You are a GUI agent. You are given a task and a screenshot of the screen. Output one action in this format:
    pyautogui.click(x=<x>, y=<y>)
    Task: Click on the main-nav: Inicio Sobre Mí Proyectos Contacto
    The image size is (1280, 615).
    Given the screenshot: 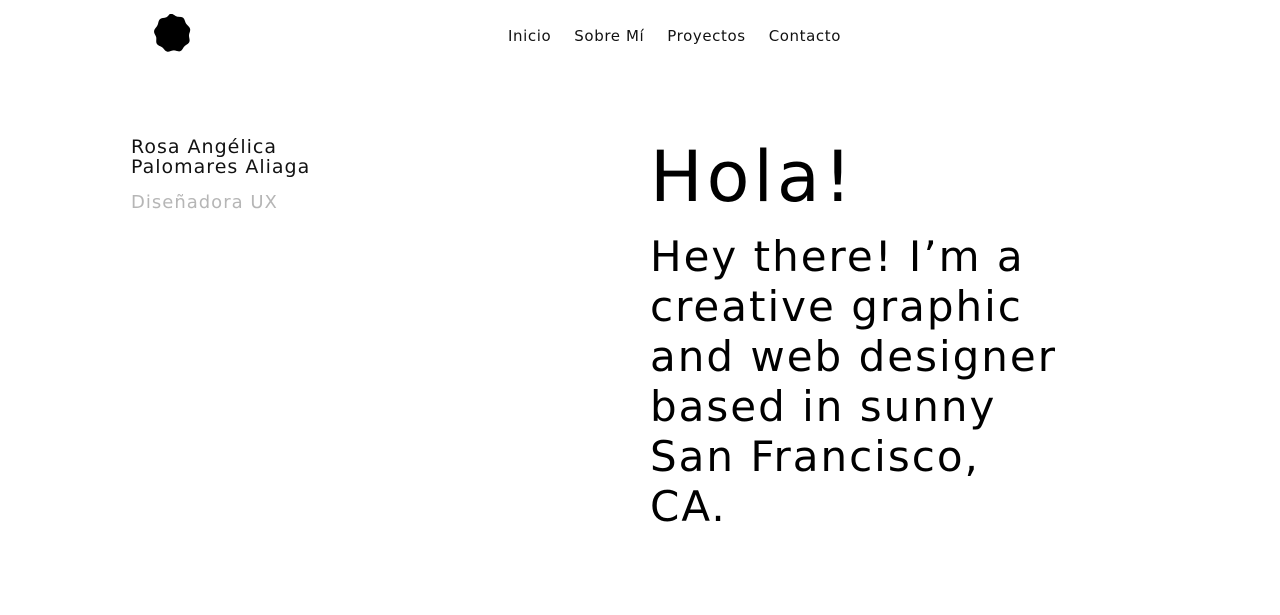 What is the action you would take?
    pyautogui.click(x=674, y=36)
    